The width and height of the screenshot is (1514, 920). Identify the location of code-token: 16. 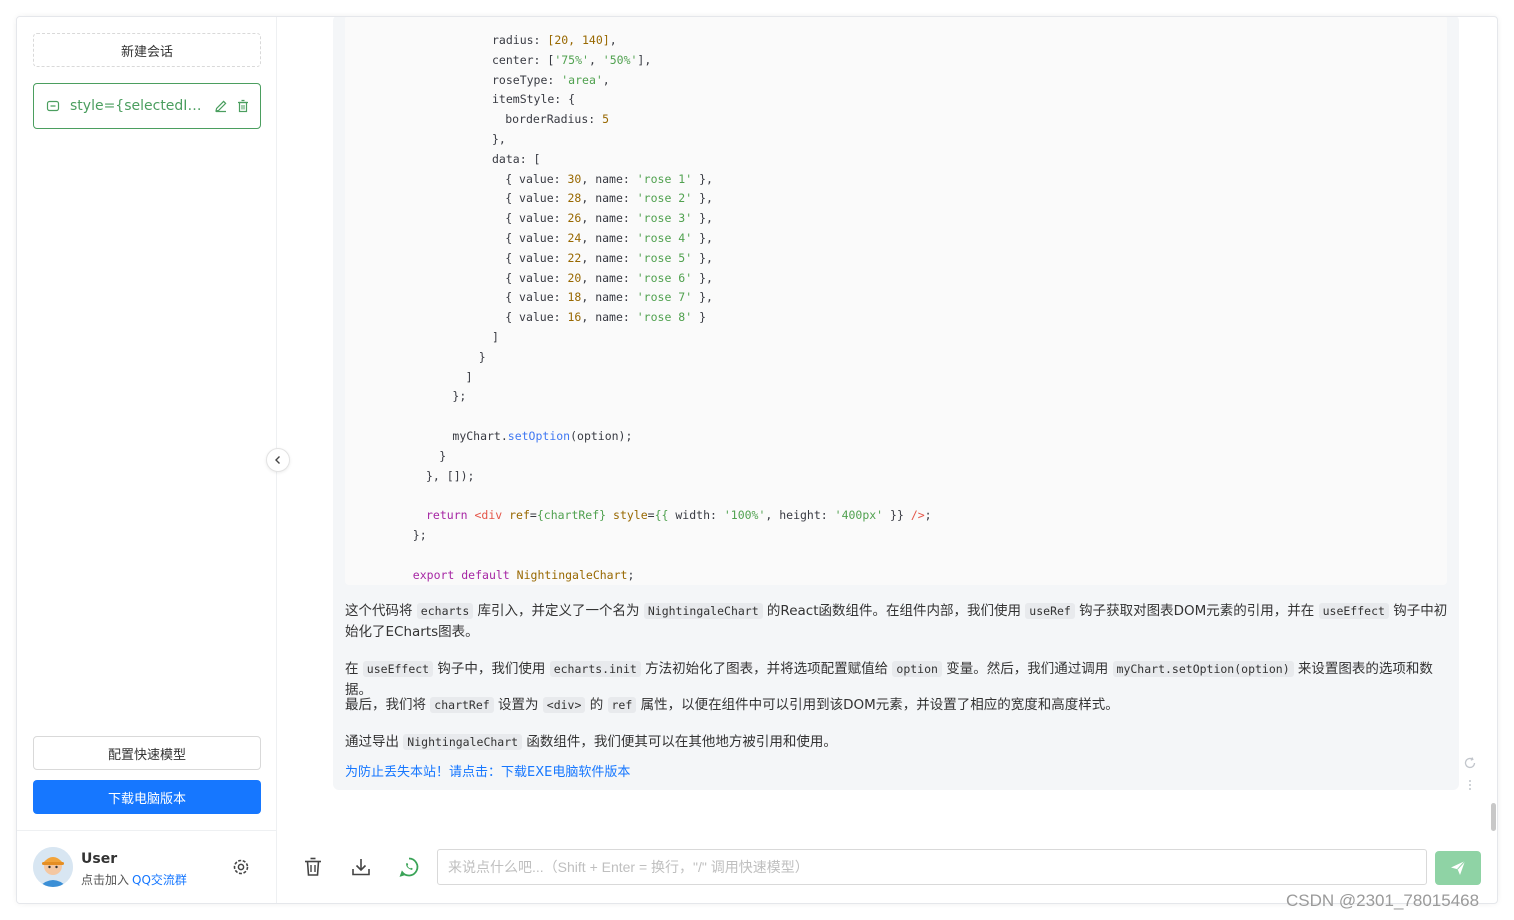
(574, 317).